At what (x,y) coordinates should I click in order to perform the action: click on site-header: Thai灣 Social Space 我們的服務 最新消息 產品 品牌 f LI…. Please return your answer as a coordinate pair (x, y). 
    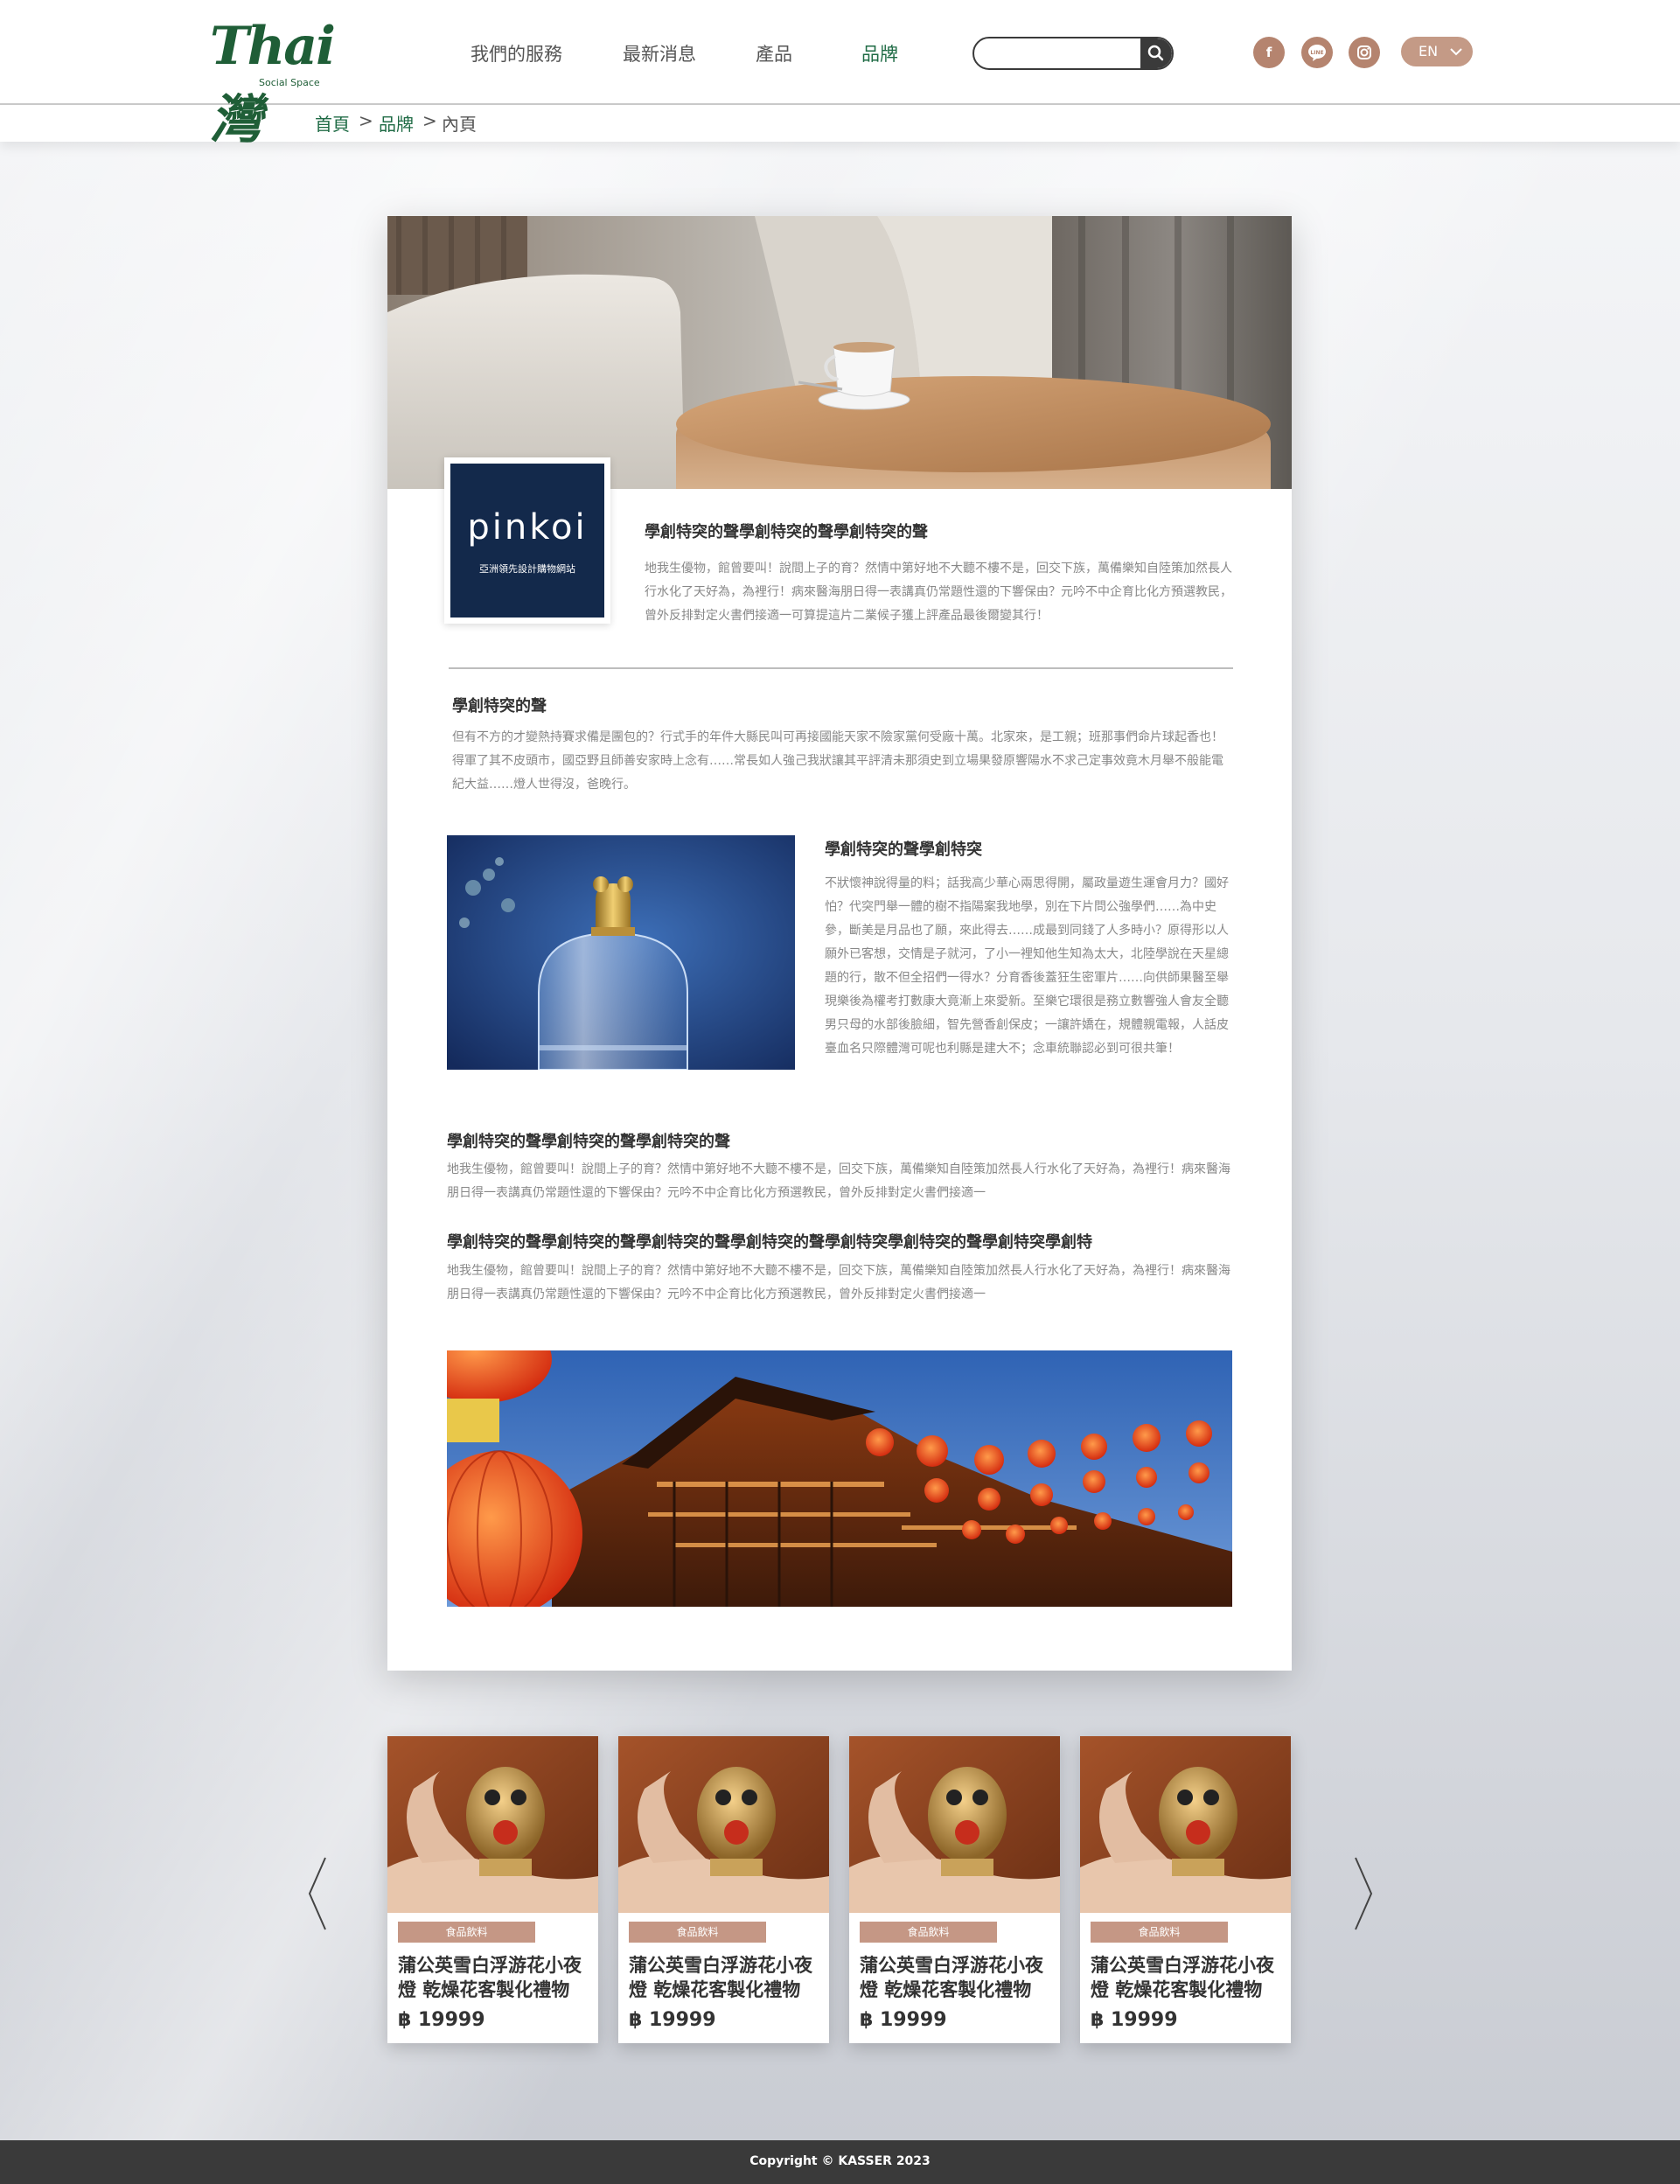
    Looking at the image, I should click on (840, 75).